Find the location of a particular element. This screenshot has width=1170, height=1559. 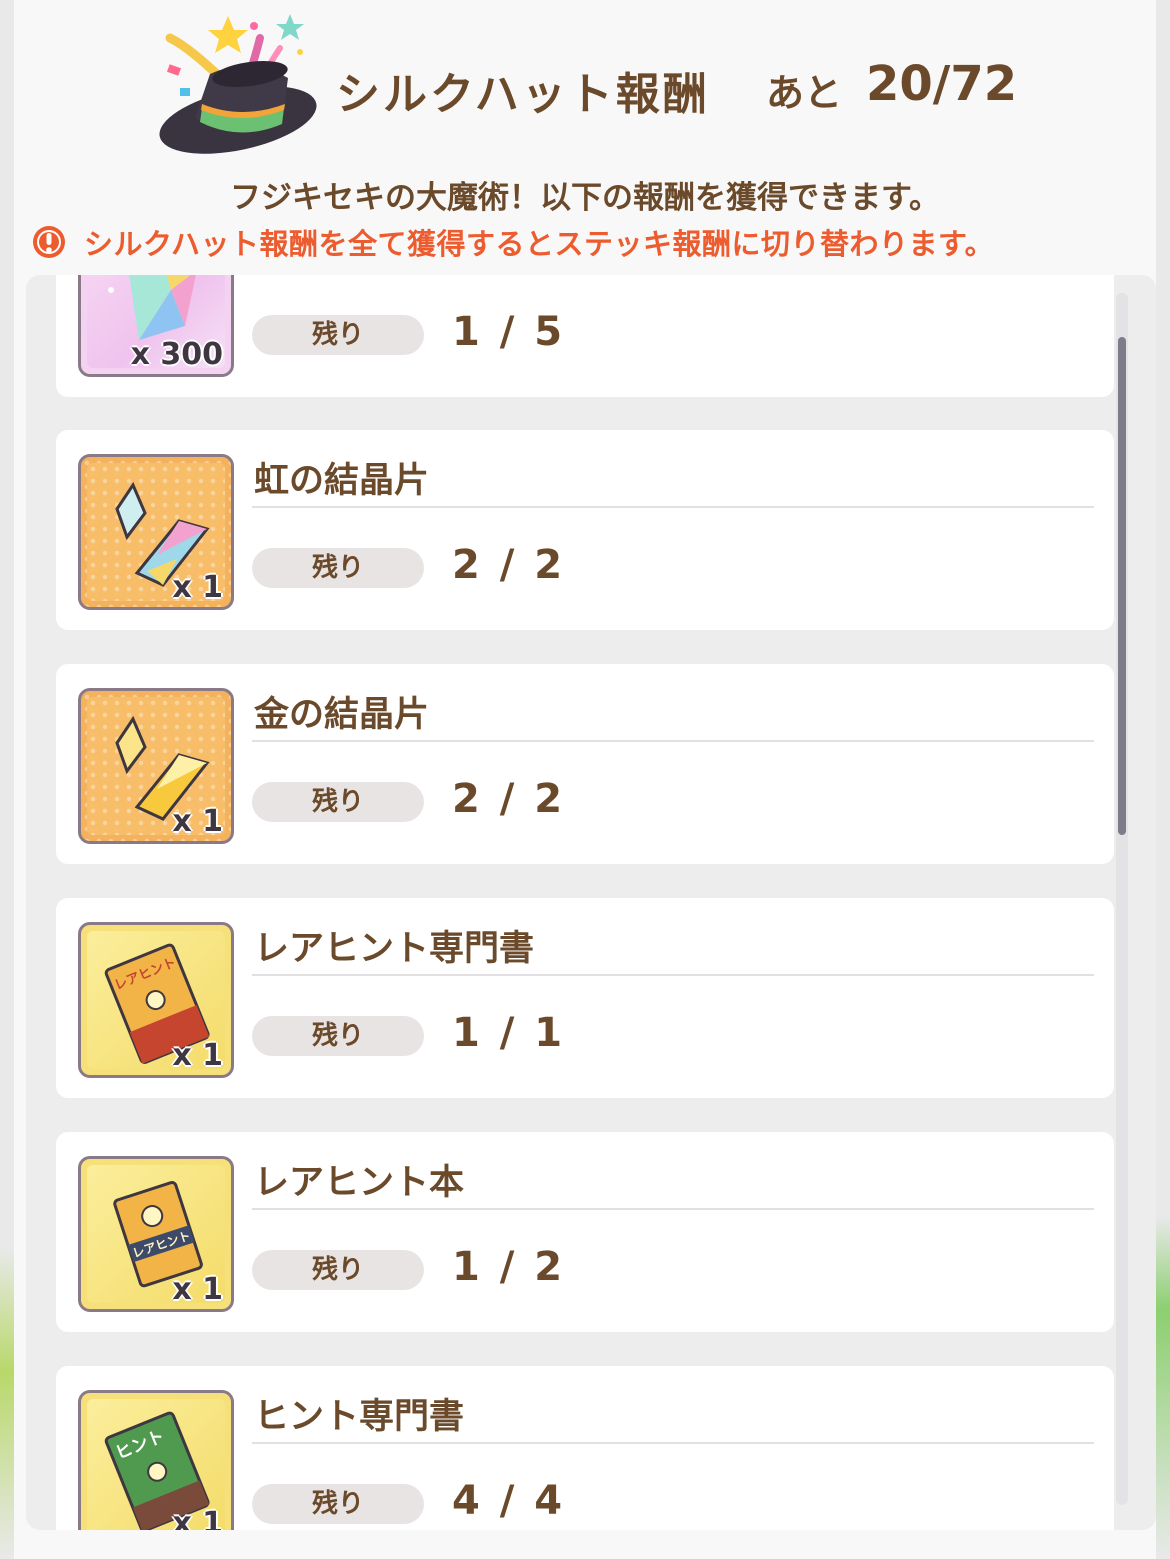

reward-card: x 300 残り 1 / 5 is located at coordinates (585, 336).